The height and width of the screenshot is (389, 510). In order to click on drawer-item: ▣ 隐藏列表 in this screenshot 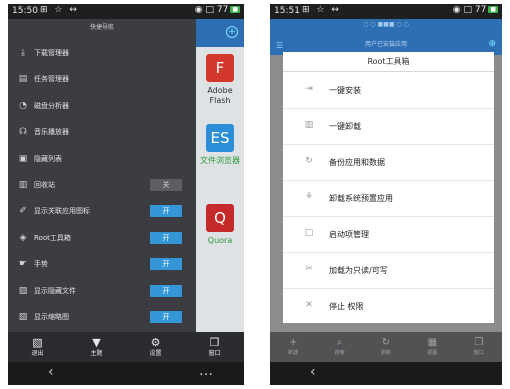, I will do `click(102, 159)`.